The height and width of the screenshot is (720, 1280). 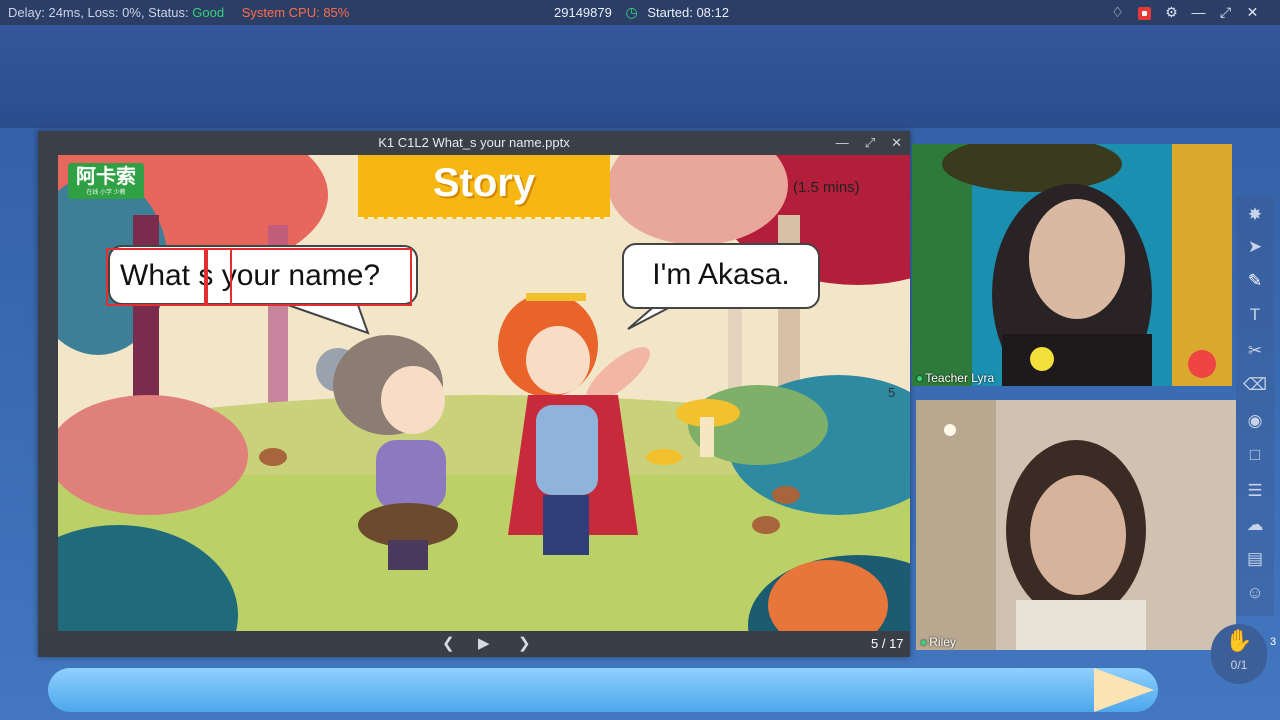 I want to click on akaso-logo: 阿卡索 在线 小学 少教, so click(x=106, y=181).